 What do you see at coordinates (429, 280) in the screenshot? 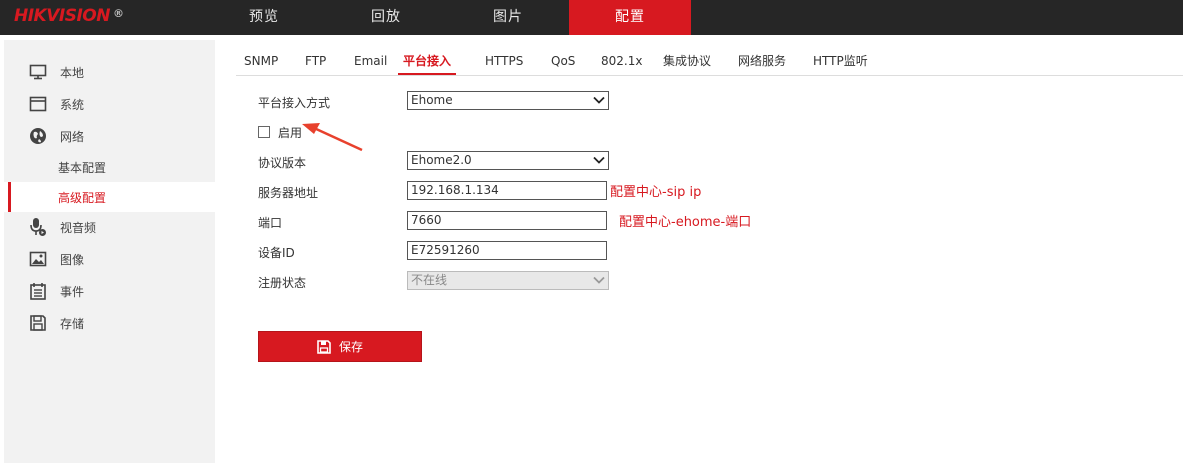
I see `register-status-value: 不在线` at bounding box center [429, 280].